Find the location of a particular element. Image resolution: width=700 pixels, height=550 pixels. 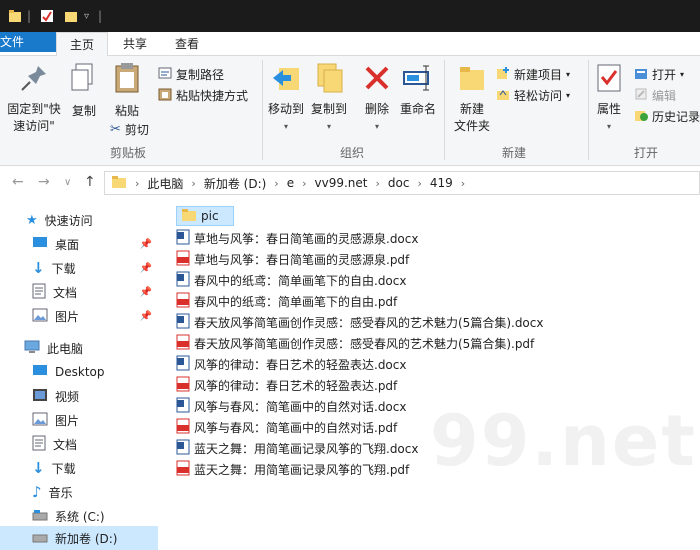

sidebar-item-label: 文档 is located at coordinates (65, 444).